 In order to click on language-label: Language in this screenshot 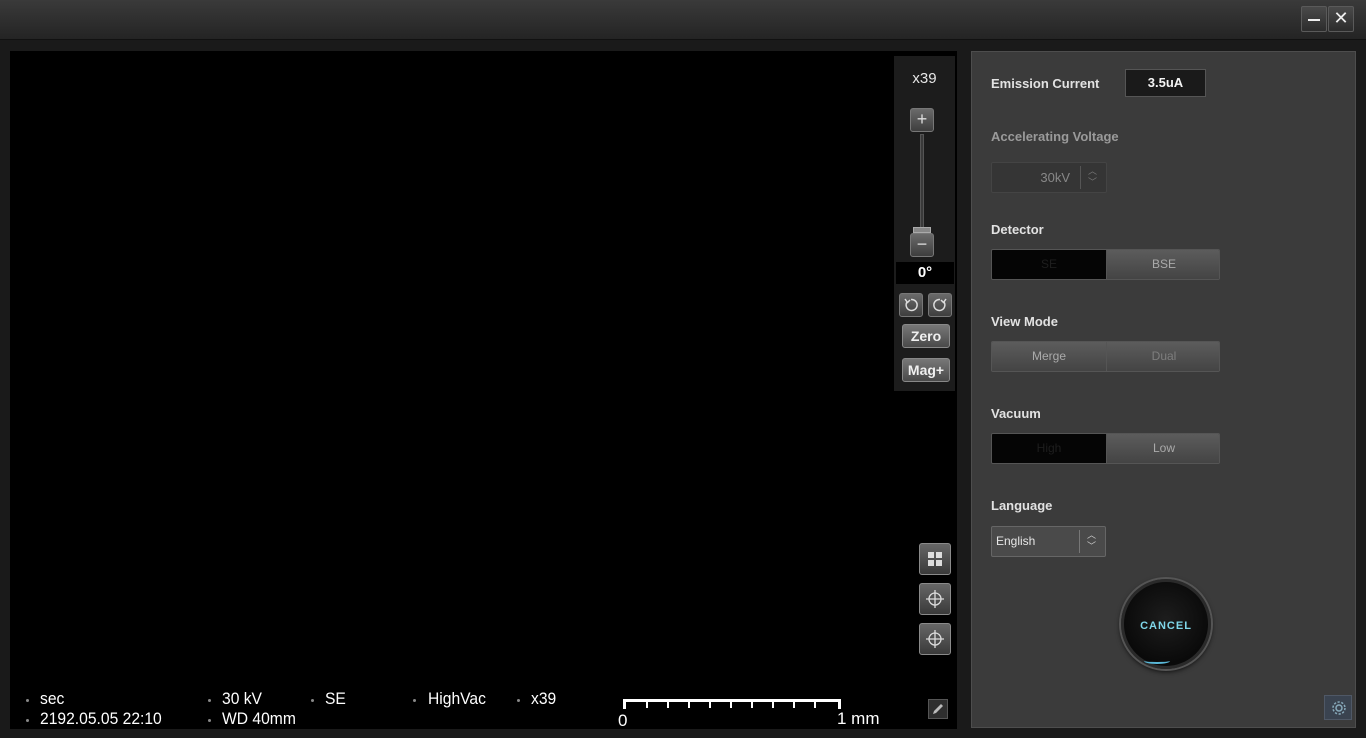, I will do `click(1022, 505)`.